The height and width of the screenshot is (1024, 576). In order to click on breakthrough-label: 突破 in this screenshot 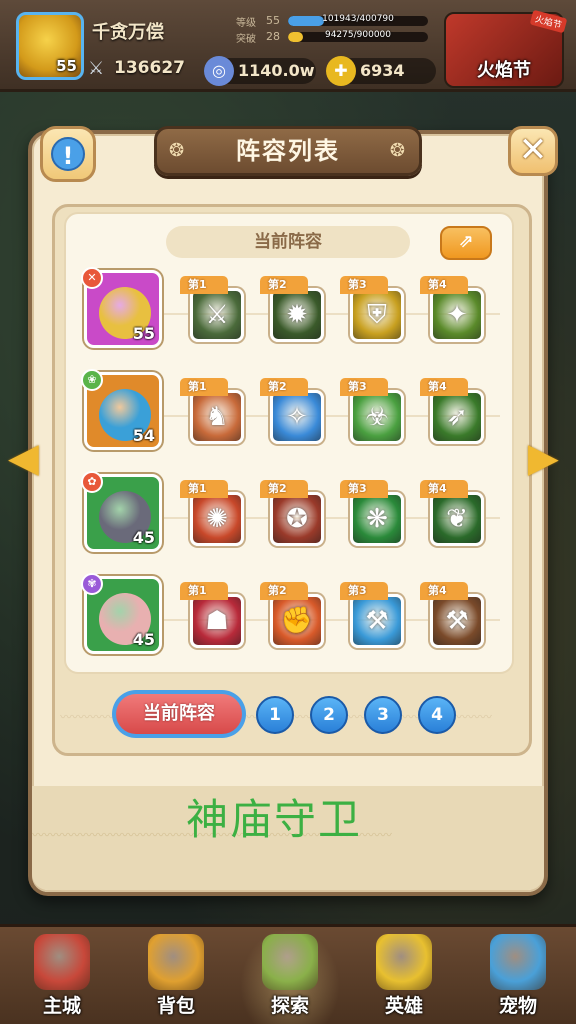, I will do `click(246, 39)`.